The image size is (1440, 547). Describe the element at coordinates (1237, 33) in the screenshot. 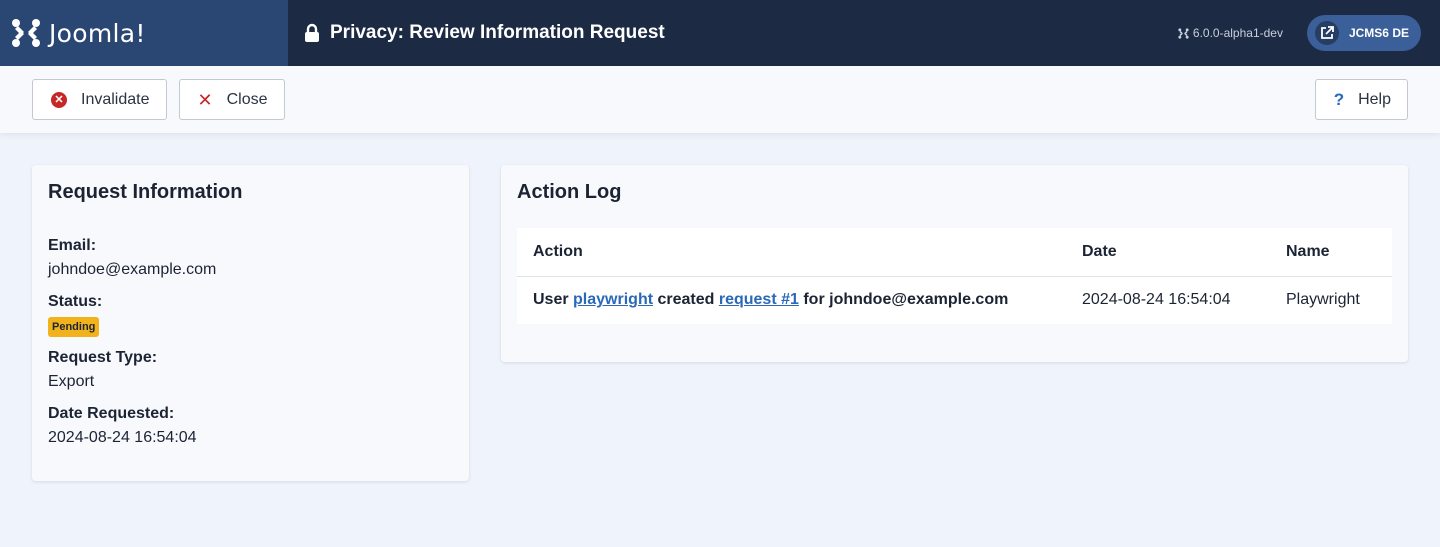

I see `version-text: 6.0.0-alpha1-dev` at that location.